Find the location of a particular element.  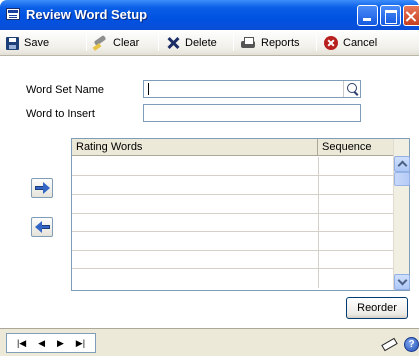

column-header-sequence: Sequence is located at coordinates (355, 147).